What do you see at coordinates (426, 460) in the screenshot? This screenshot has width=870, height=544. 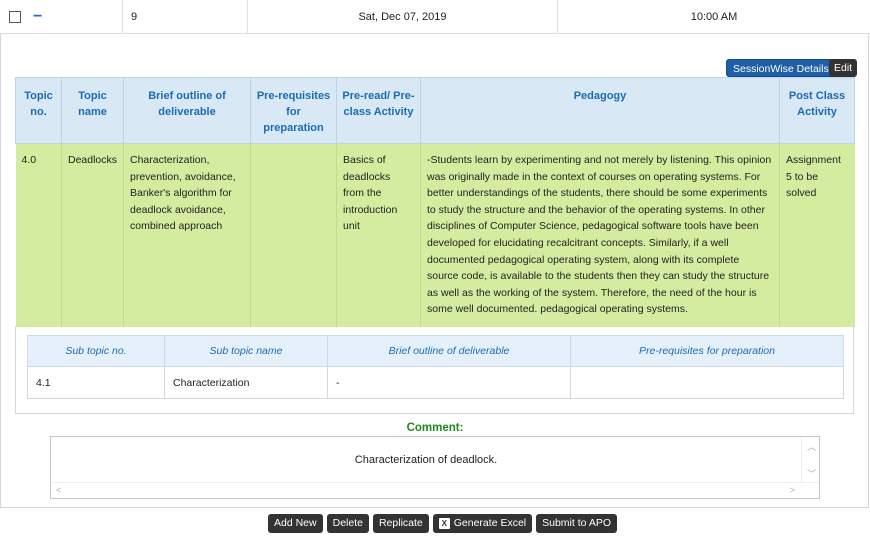 I see `comment-text: Characterization of deadlock.` at bounding box center [426, 460].